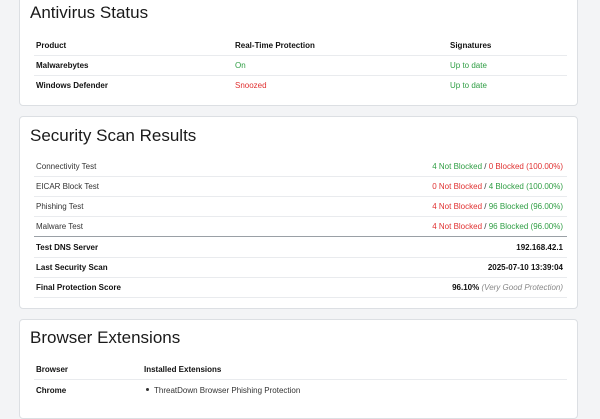  What do you see at coordinates (59, 226) in the screenshot?
I see `test-name: Malware Test` at bounding box center [59, 226].